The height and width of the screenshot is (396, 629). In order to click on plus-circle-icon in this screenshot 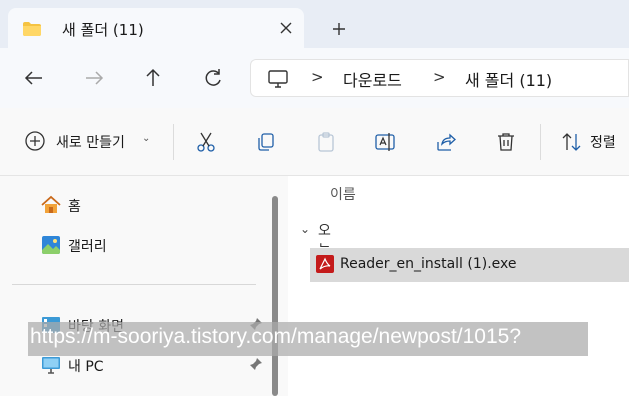, I will do `click(35, 143)`.